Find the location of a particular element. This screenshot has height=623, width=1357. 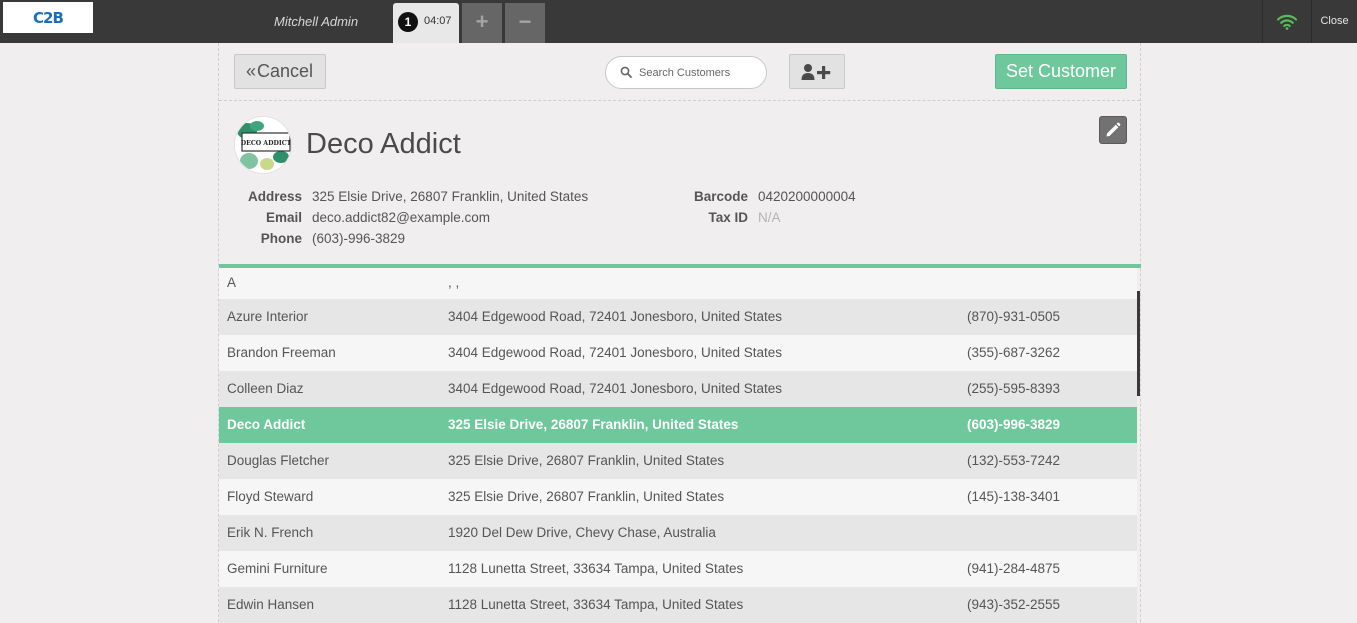

logo-text: C2B is located at coordinates (48, 17).